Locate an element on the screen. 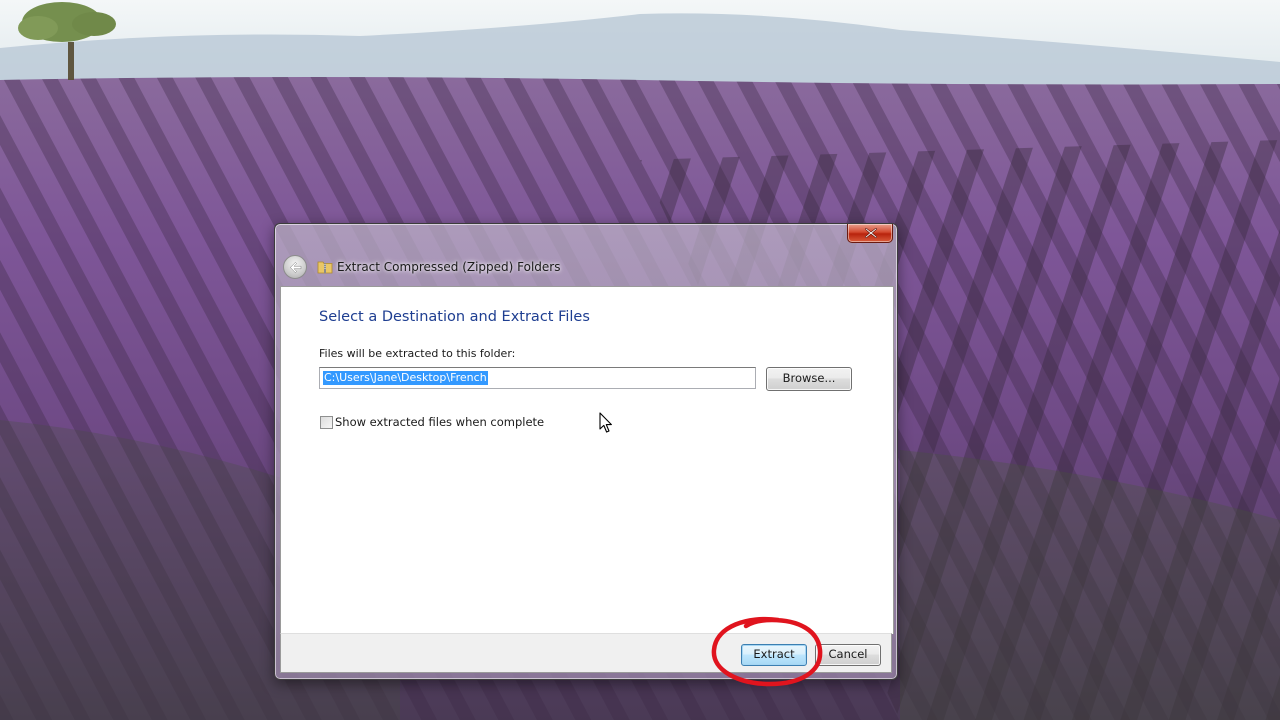 This screenshot has height=720, width=1280. title-bar: Extract Compressed (Zipped) Folders is located at coordinates (586, 255).